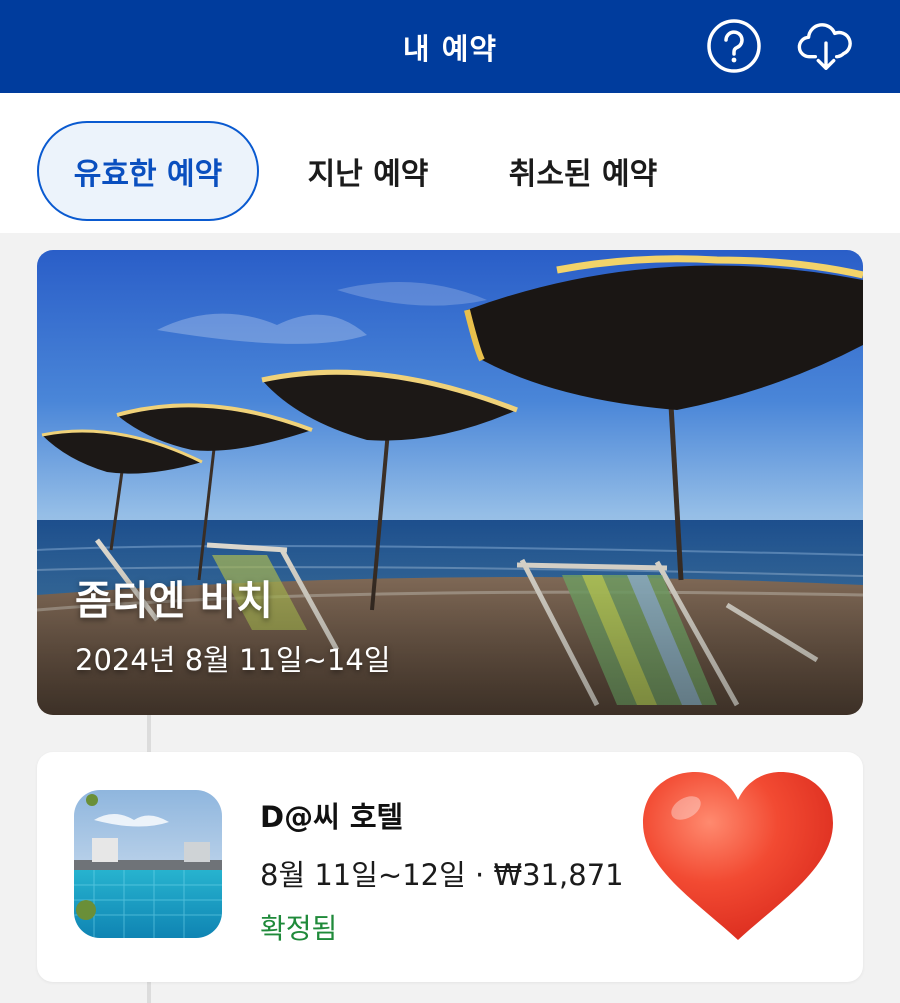 This screenshot has height=1003, width=900. I want to click on tab-active-reservations: 유효한 예약, so click(148, 171).